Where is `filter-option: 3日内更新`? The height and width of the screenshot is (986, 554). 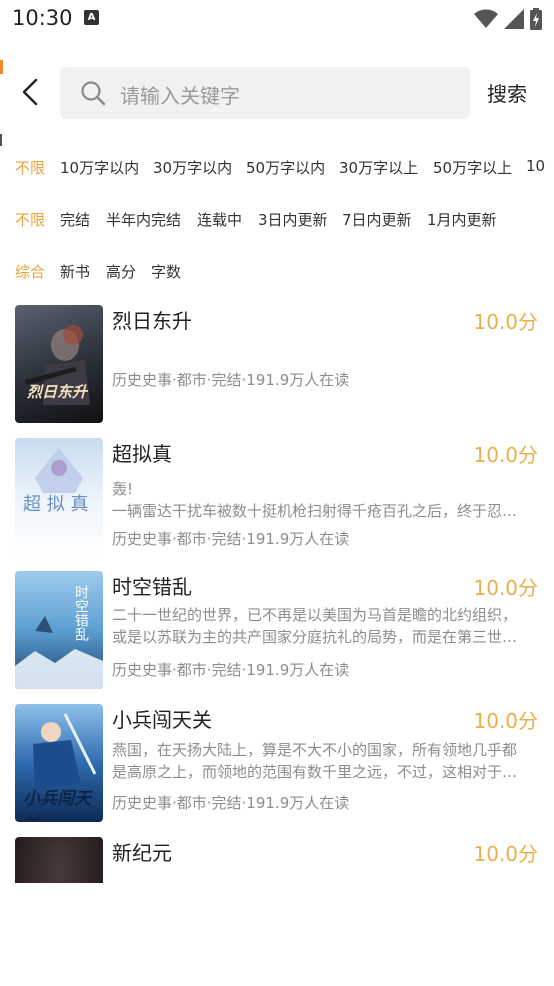
filter-option: 3日内更新 is located at coordinates (293, 219).